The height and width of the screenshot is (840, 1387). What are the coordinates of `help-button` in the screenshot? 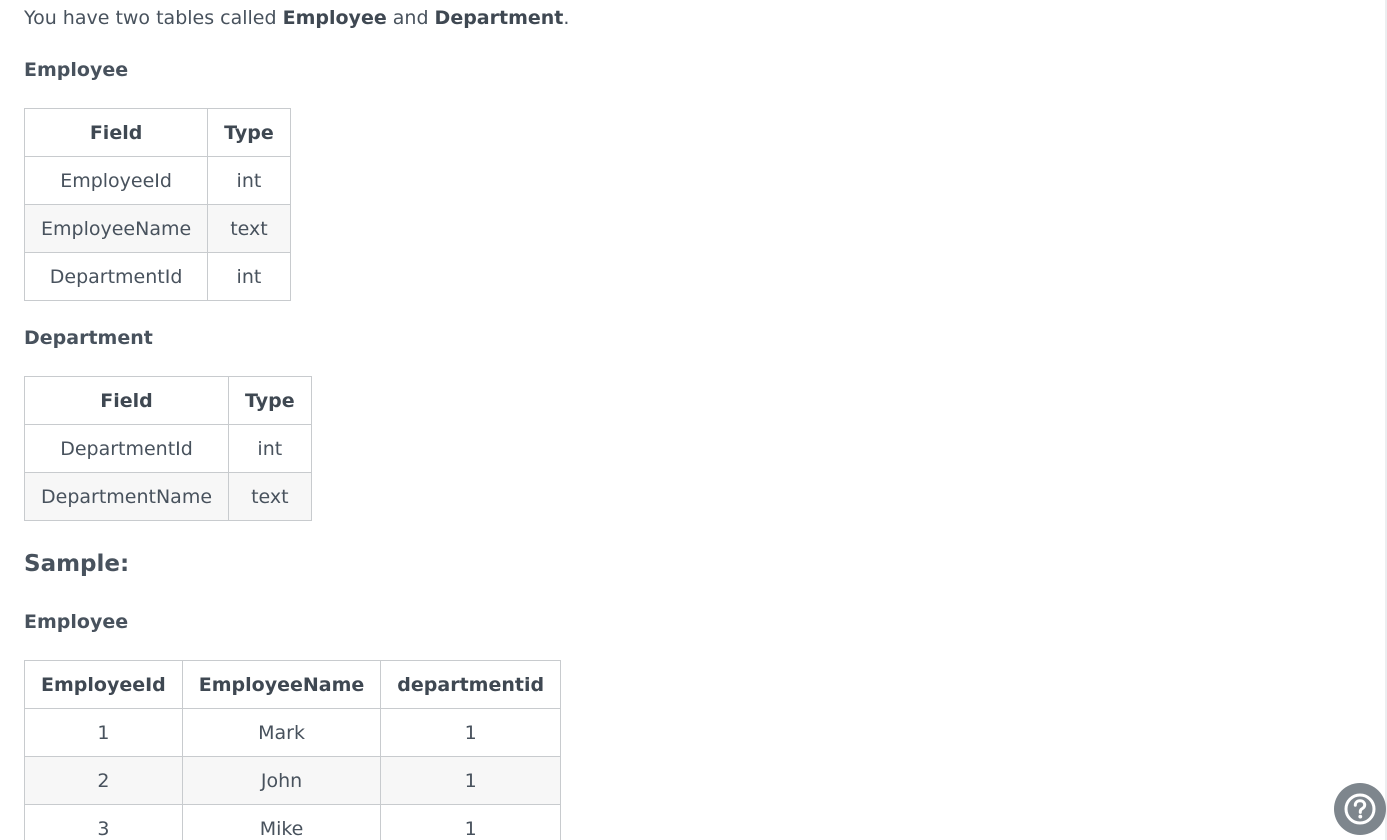 It's located at (1360, 809).